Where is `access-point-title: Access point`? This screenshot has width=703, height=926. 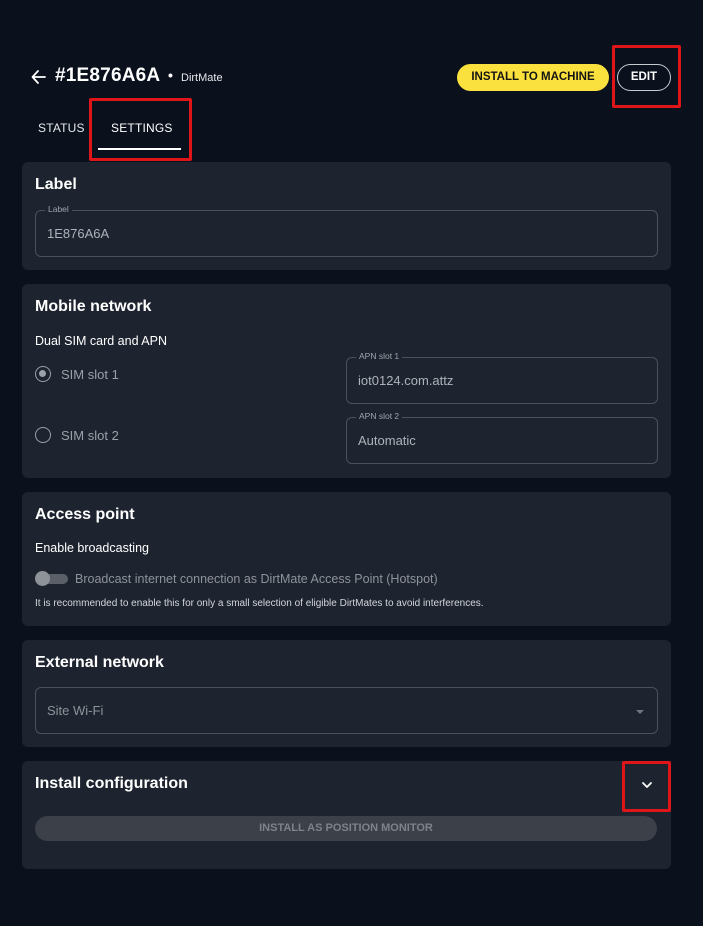
access-point-title: Access point is located at coordinates (85, 514).